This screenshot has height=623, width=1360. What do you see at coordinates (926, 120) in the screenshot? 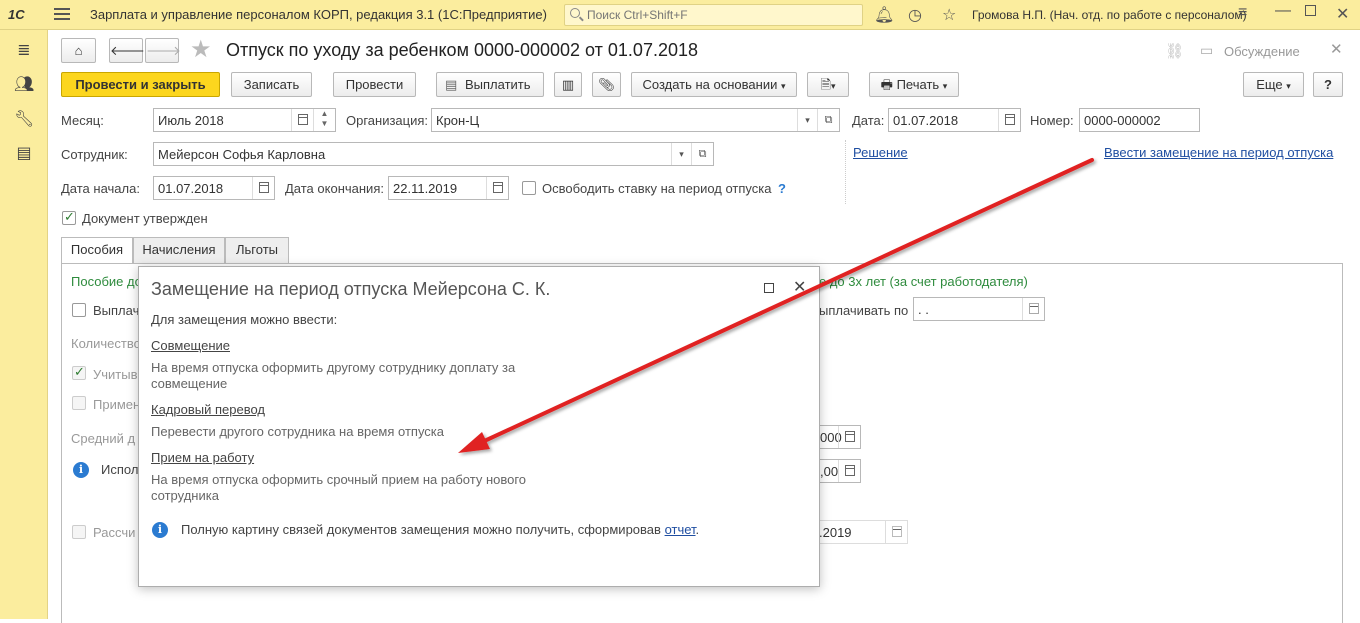
I see `date-value: 01.07.2018` at bounding box center [926, 120].